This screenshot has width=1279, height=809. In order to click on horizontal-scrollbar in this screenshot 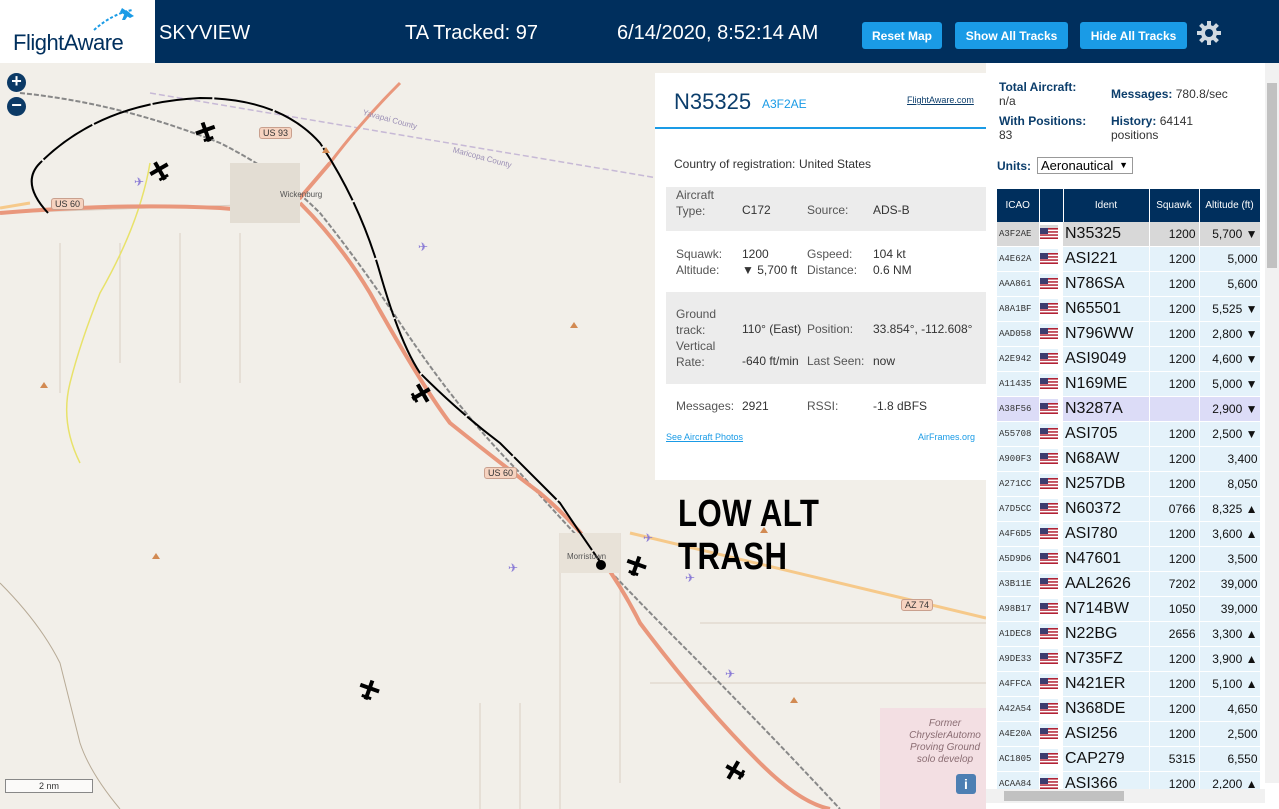, I will do `click(1125, 796)`.